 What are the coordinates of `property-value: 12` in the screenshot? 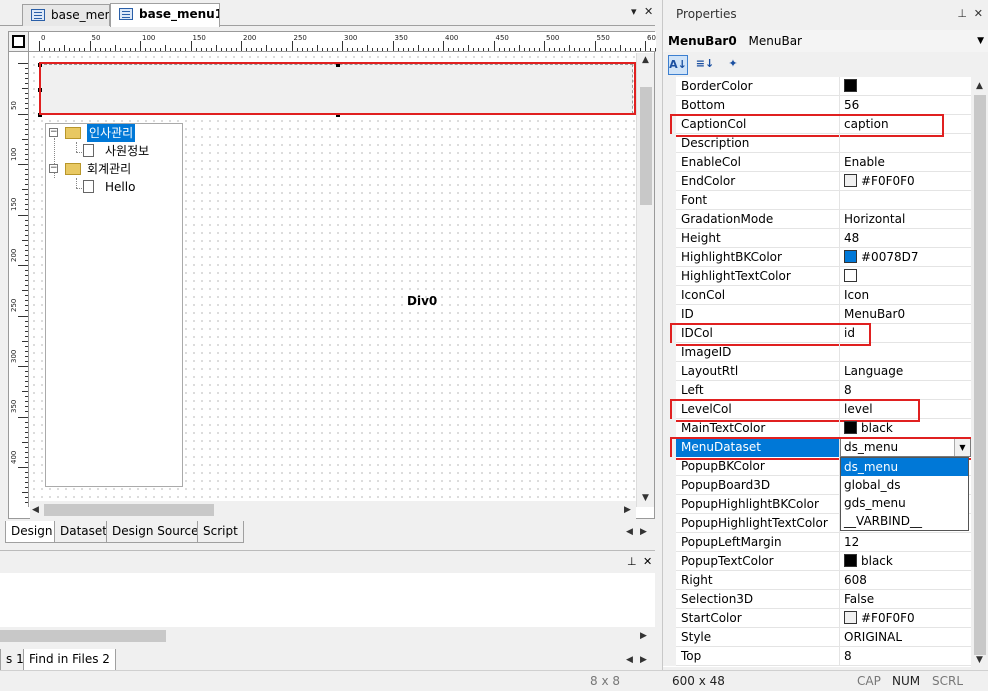 It's located at (905, 542).